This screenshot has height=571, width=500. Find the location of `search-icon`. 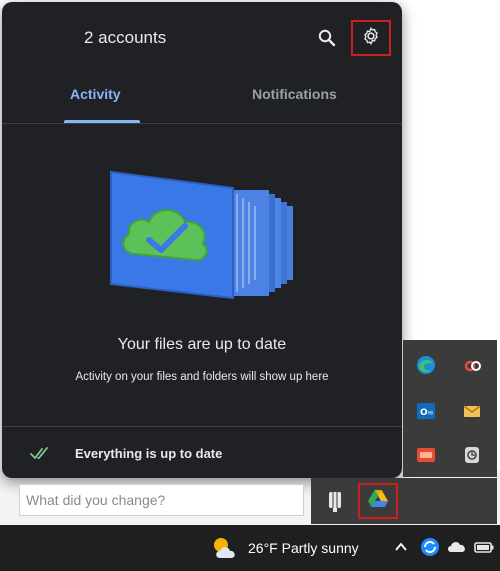

search-icon is located at coordinates (327, 38).